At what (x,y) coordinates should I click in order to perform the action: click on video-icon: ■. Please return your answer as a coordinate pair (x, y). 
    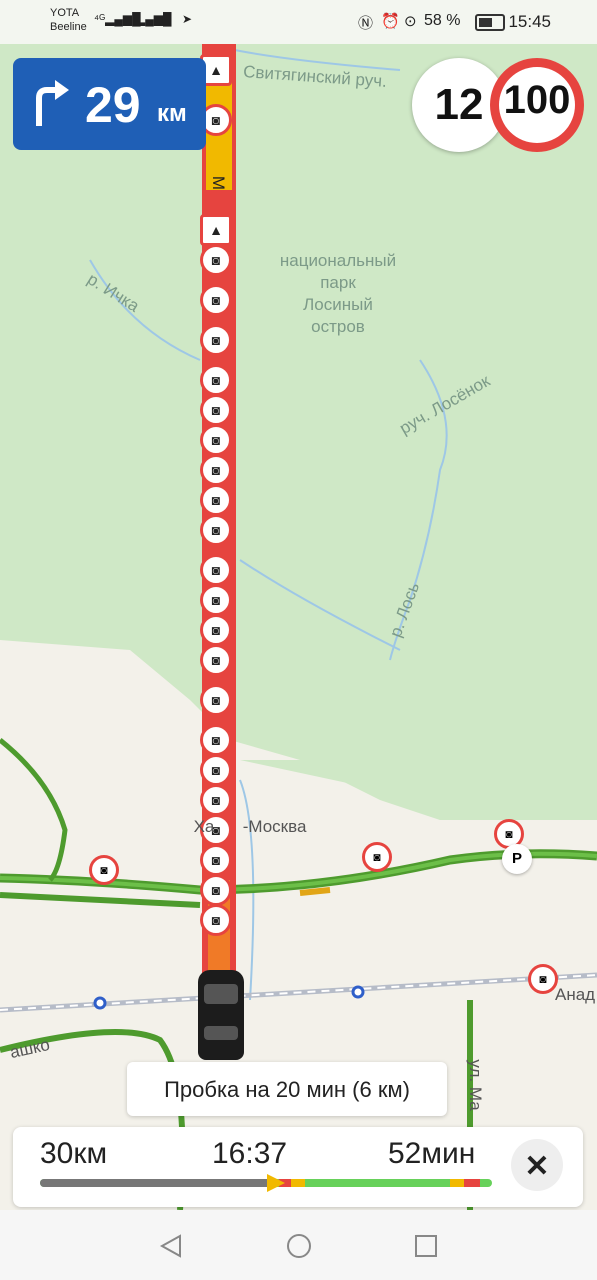
    Looking at the image, I should click on (164, 19).